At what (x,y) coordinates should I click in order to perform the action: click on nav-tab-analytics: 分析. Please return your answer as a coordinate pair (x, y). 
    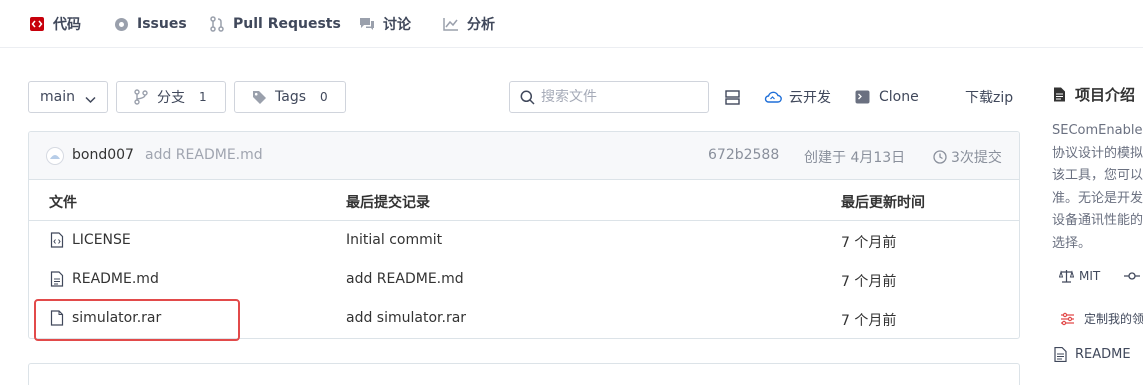
    Looking at the image, I should click on (469, 24).